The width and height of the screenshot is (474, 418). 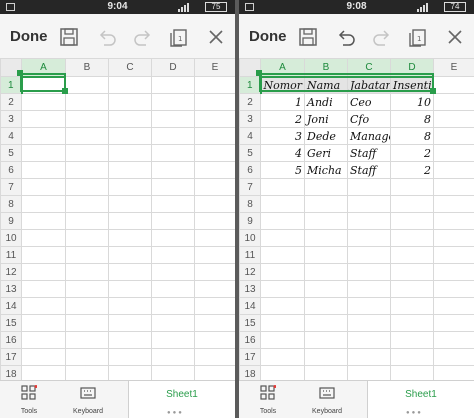 What do you see at coordinates (43, 68) in the screenshot?
I see `column-header: A` at bounding box center [43, 68].